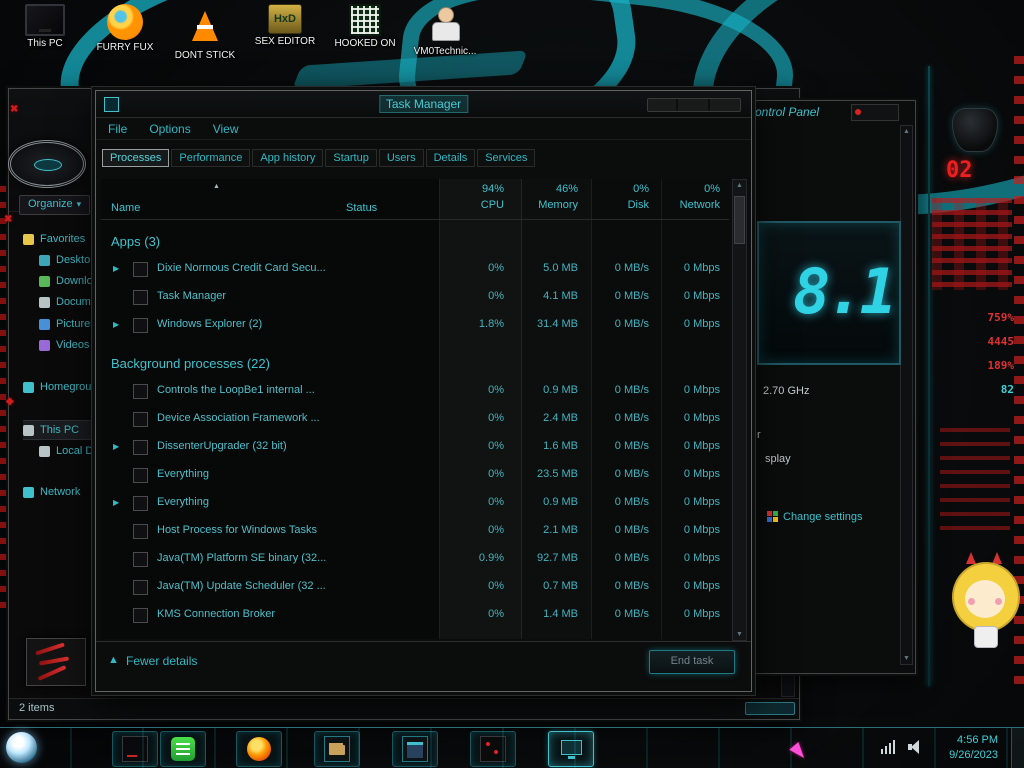 The image size is (1024, 768). I want to click on desktop-icon-furry-fux: FURRY FUX, so click(125, 32).